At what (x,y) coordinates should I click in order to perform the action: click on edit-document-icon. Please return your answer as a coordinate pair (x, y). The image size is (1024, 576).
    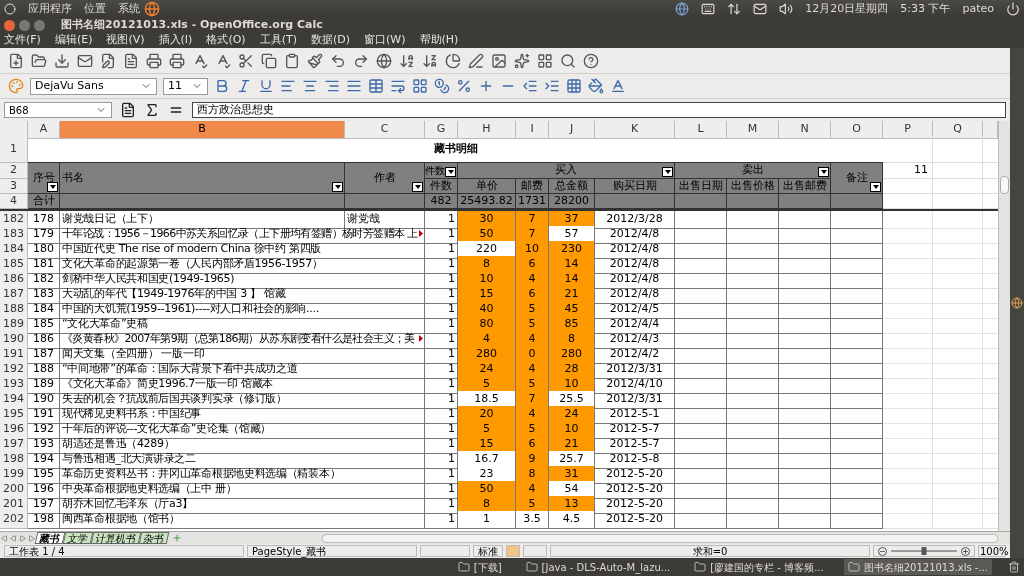
    Looking at the image, I should click on (108, 60).